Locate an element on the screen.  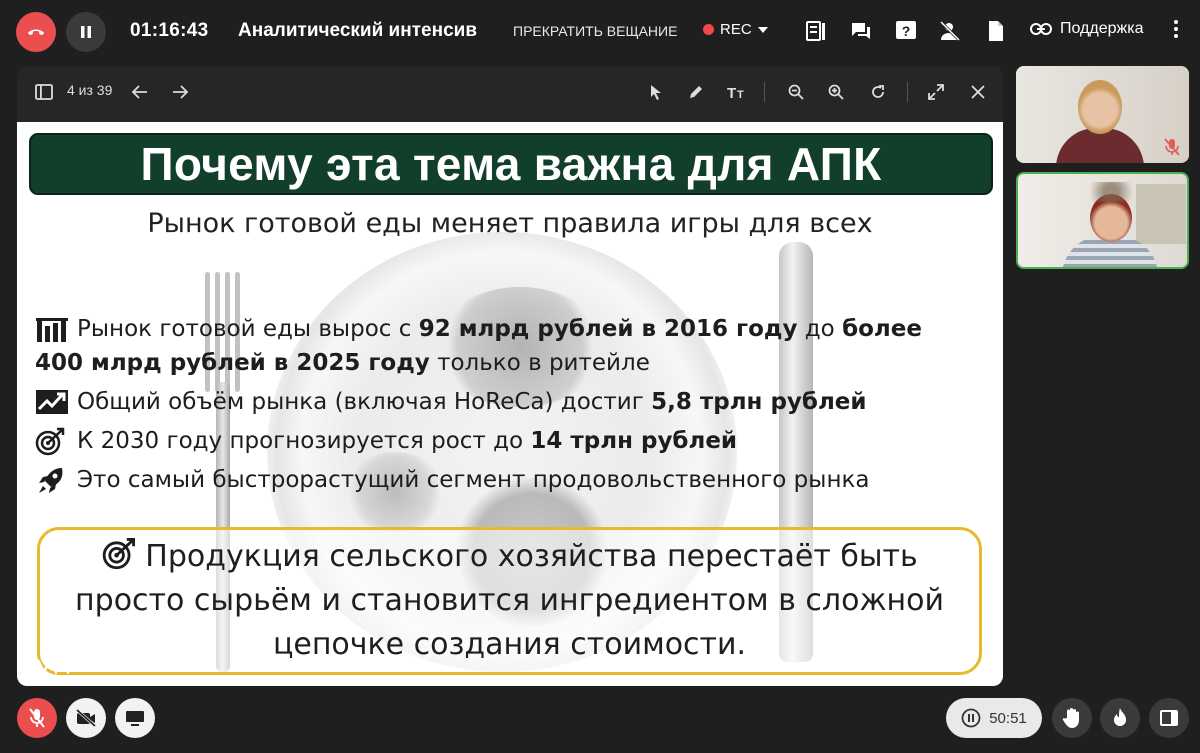
mic-muted-icon is located at coordinates (1172, 147).